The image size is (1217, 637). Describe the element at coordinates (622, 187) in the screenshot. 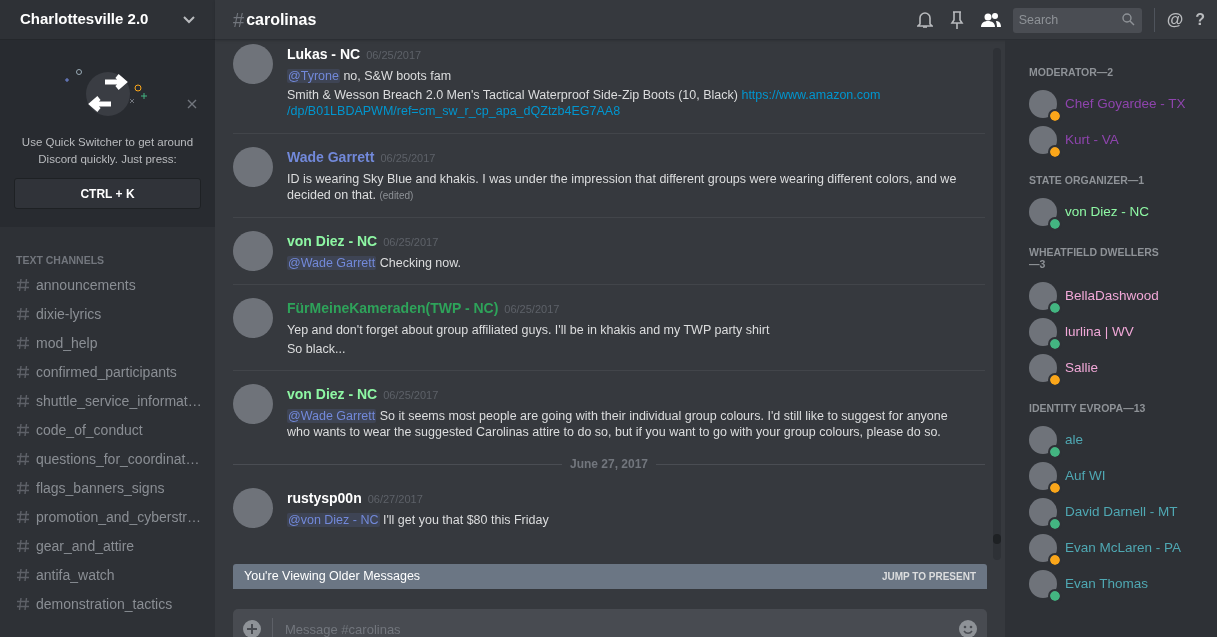

I see `message-text: ID is wearing Sky Blue and khakis. I was under the impression that different groups were wearing different colors, and we decided on that. (edited)` at that location.